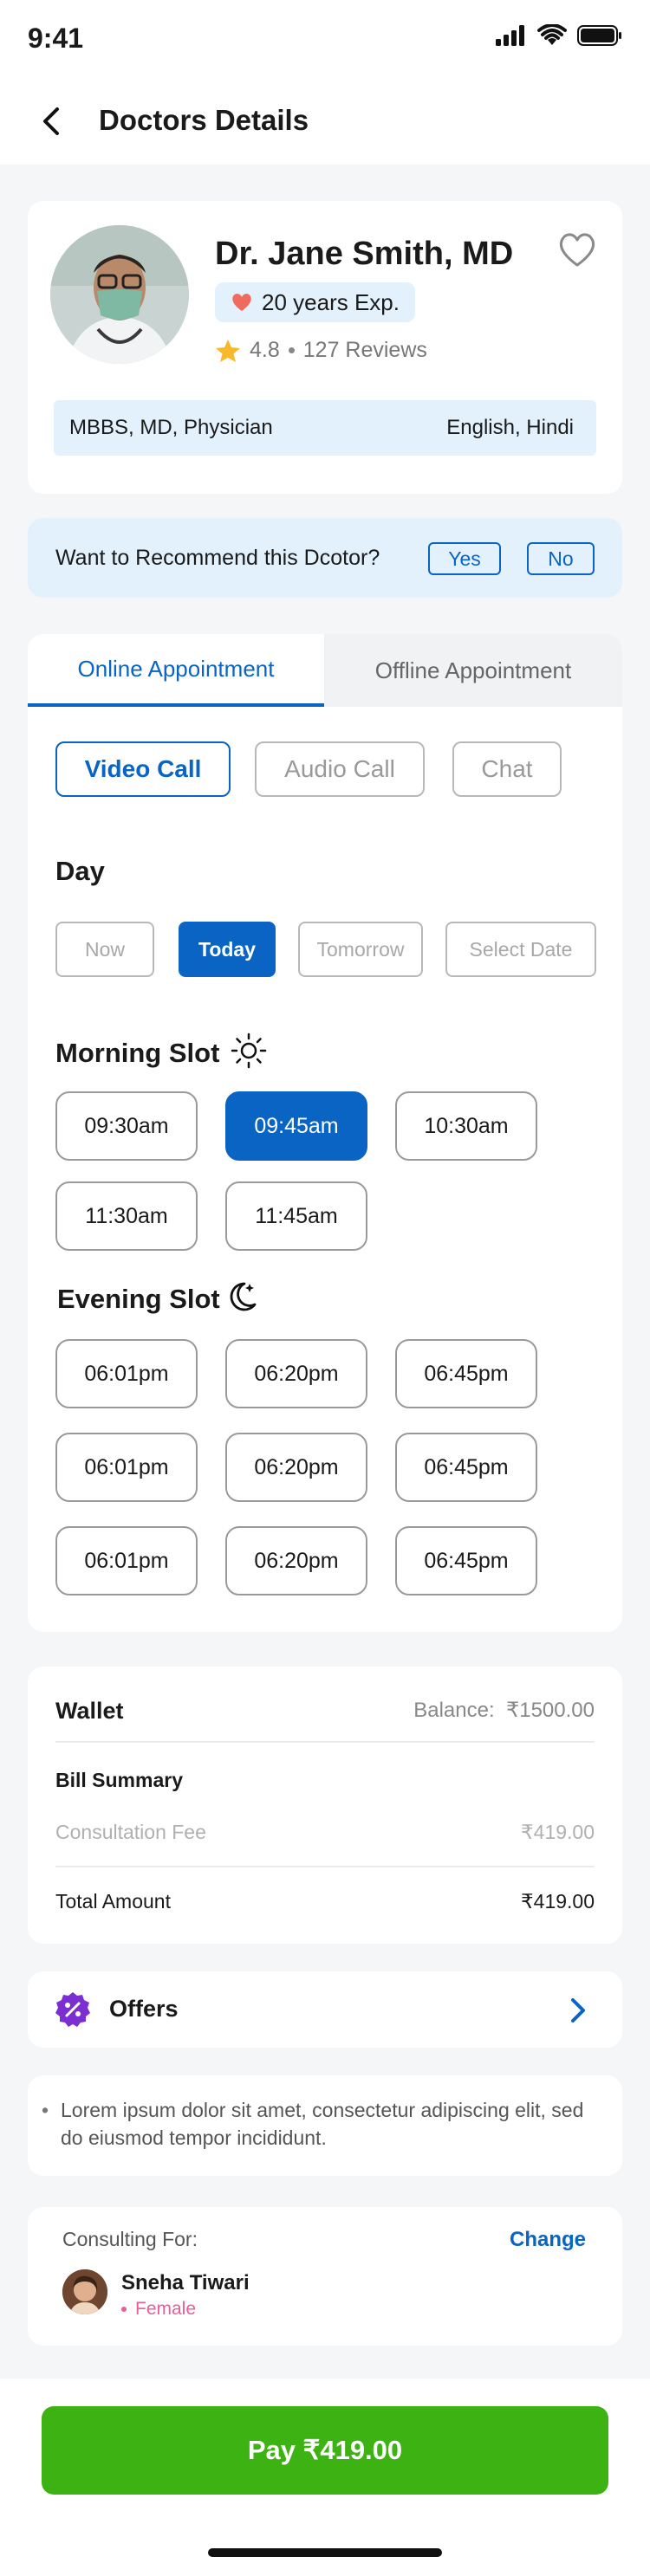 Image resolution: width=650 pixels, height=2576 pixels. I want to click on patient-name: Sneha Tiwari, so click(185, 2282).